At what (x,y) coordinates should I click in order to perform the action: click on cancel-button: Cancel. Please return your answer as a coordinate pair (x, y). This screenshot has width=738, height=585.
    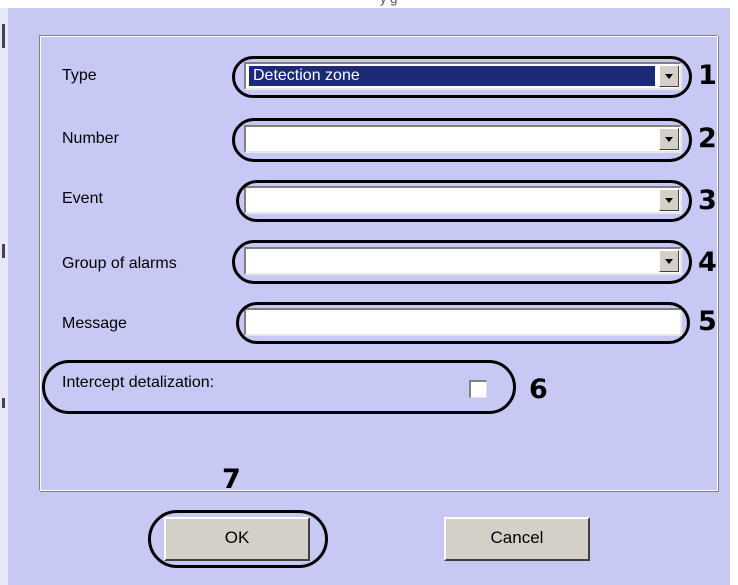
    Looking at the image, I should click on (517, 539).